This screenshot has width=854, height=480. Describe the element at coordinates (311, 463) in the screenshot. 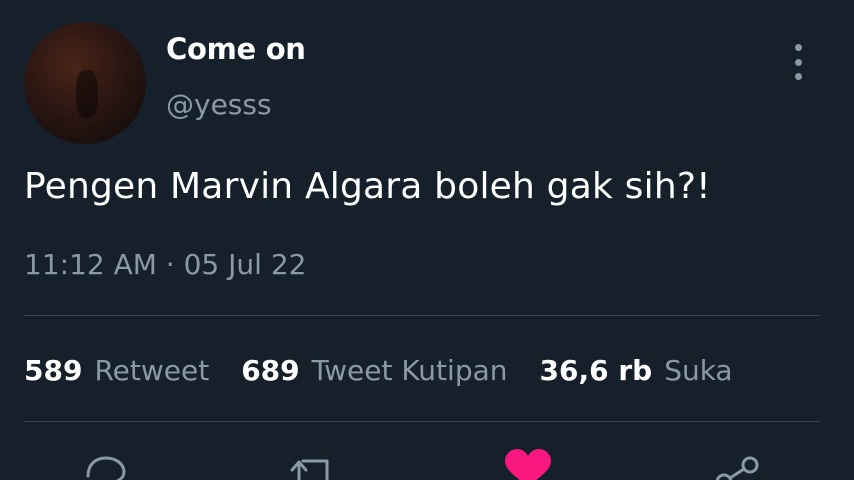

I see `retweet-icon` at that location.